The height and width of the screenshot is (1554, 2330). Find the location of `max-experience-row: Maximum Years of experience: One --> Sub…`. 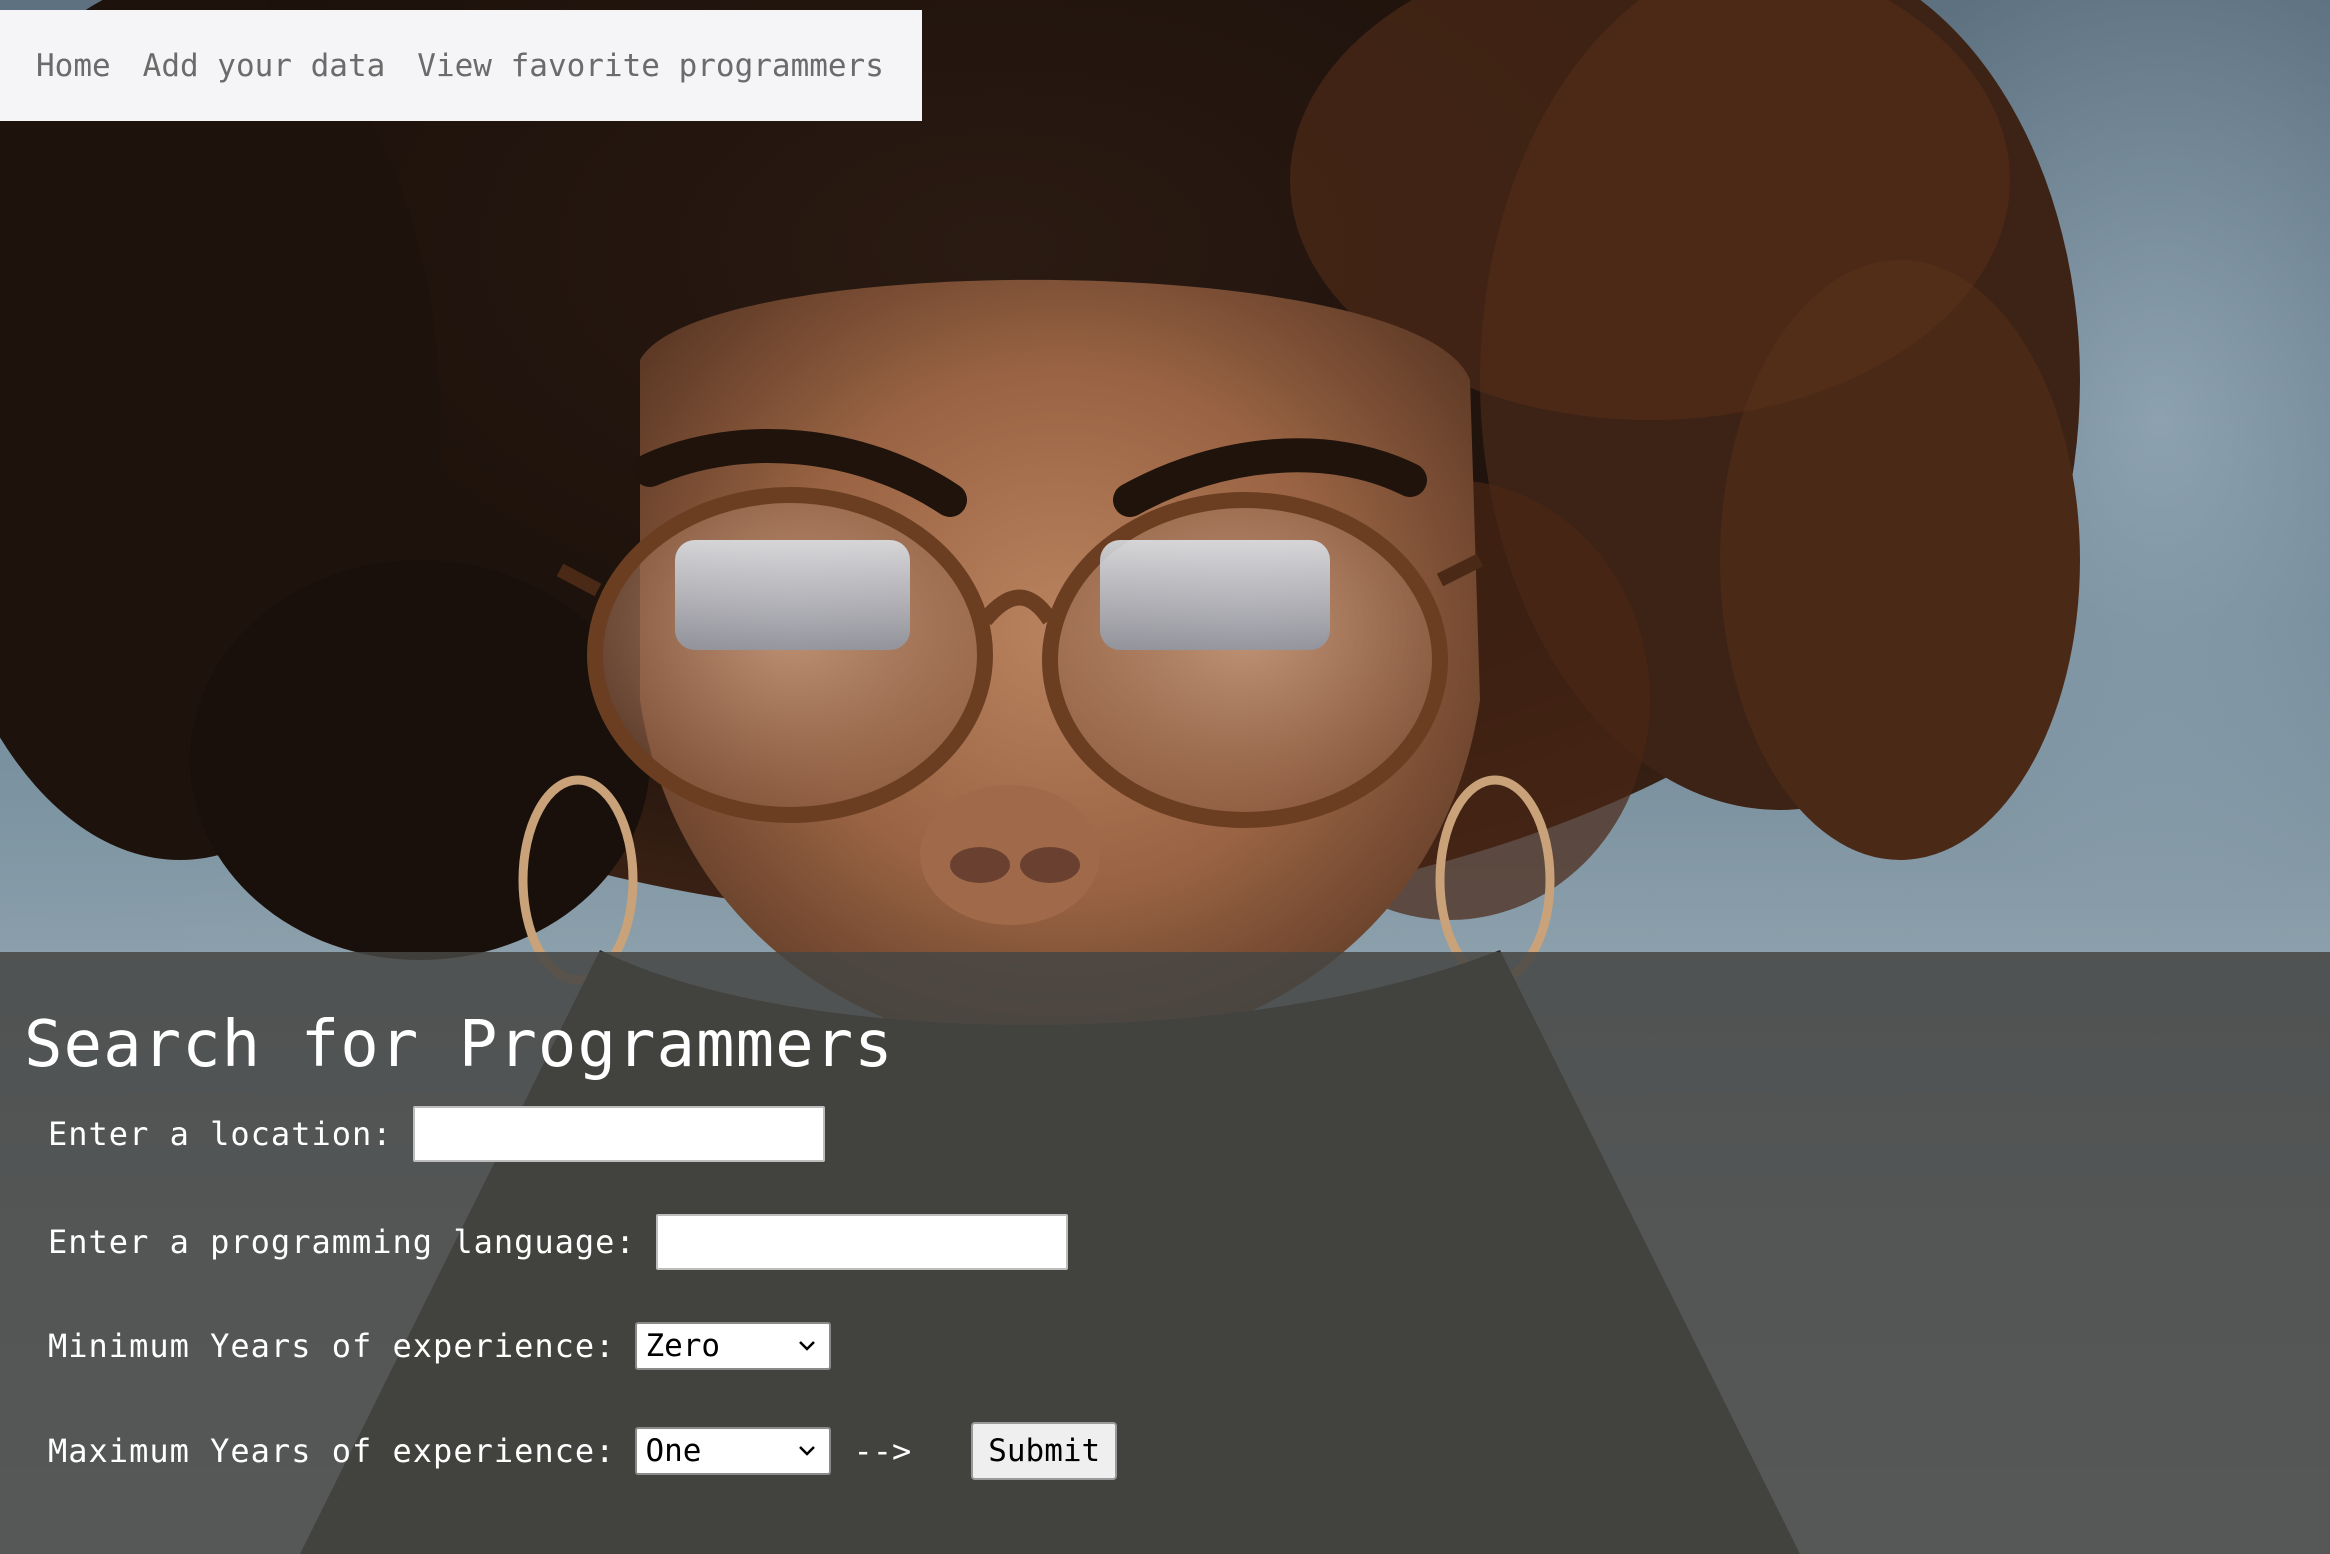

max-experience-row: Maximum Years of experience: One --> Sub… is located at coordinates (583, 1451).